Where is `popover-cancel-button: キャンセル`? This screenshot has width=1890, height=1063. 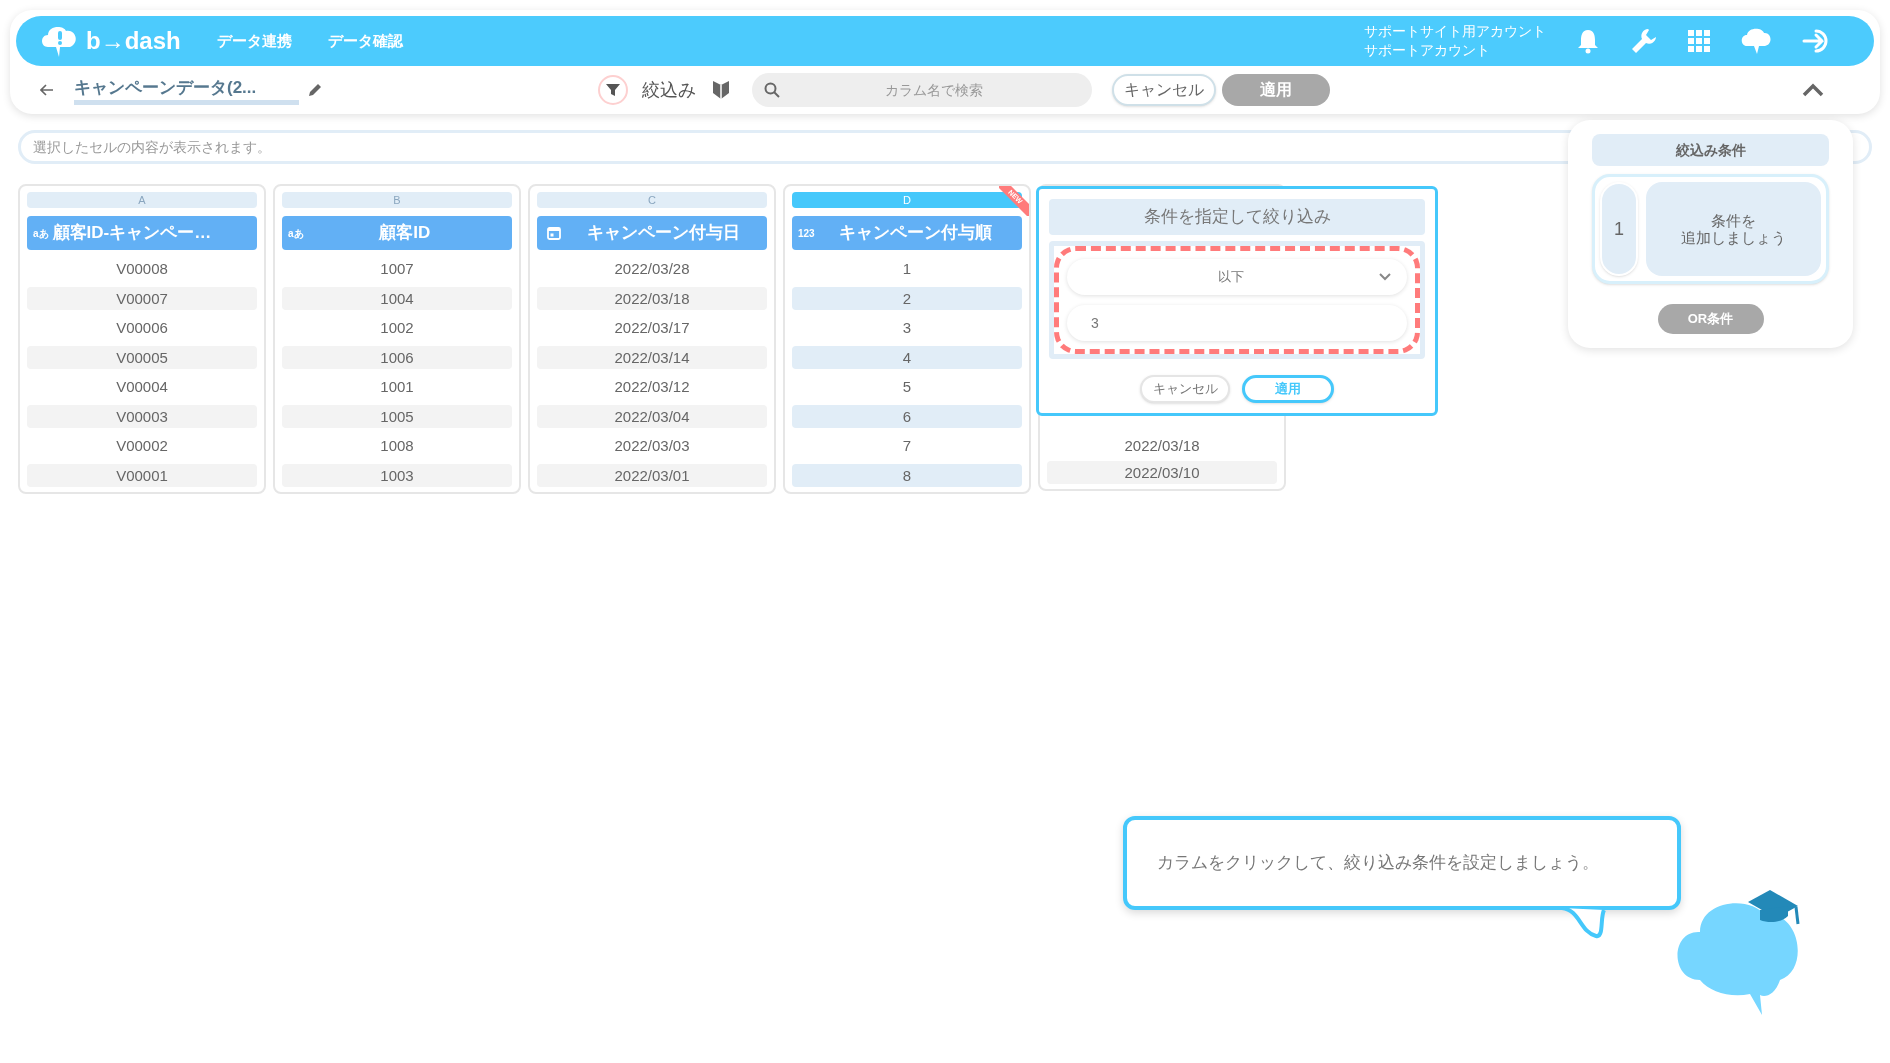 popover-cancel-button: キャンセル is located at coordinates (1185, 389).